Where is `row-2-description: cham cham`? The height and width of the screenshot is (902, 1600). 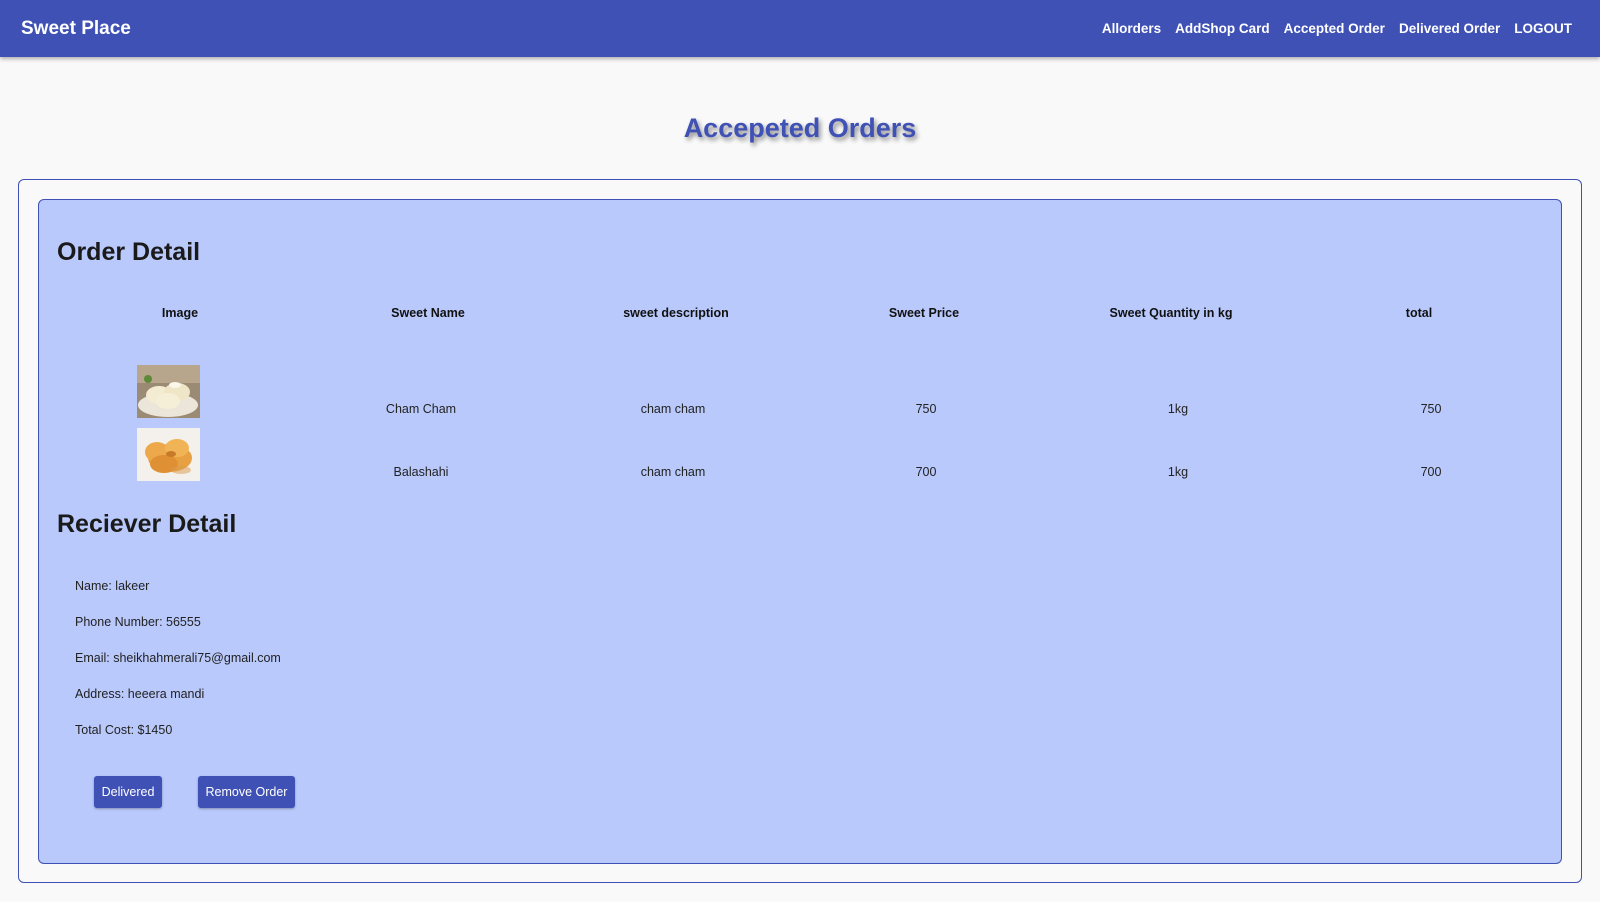
row-2-description: cham cham is located at coordinates (673, 472).